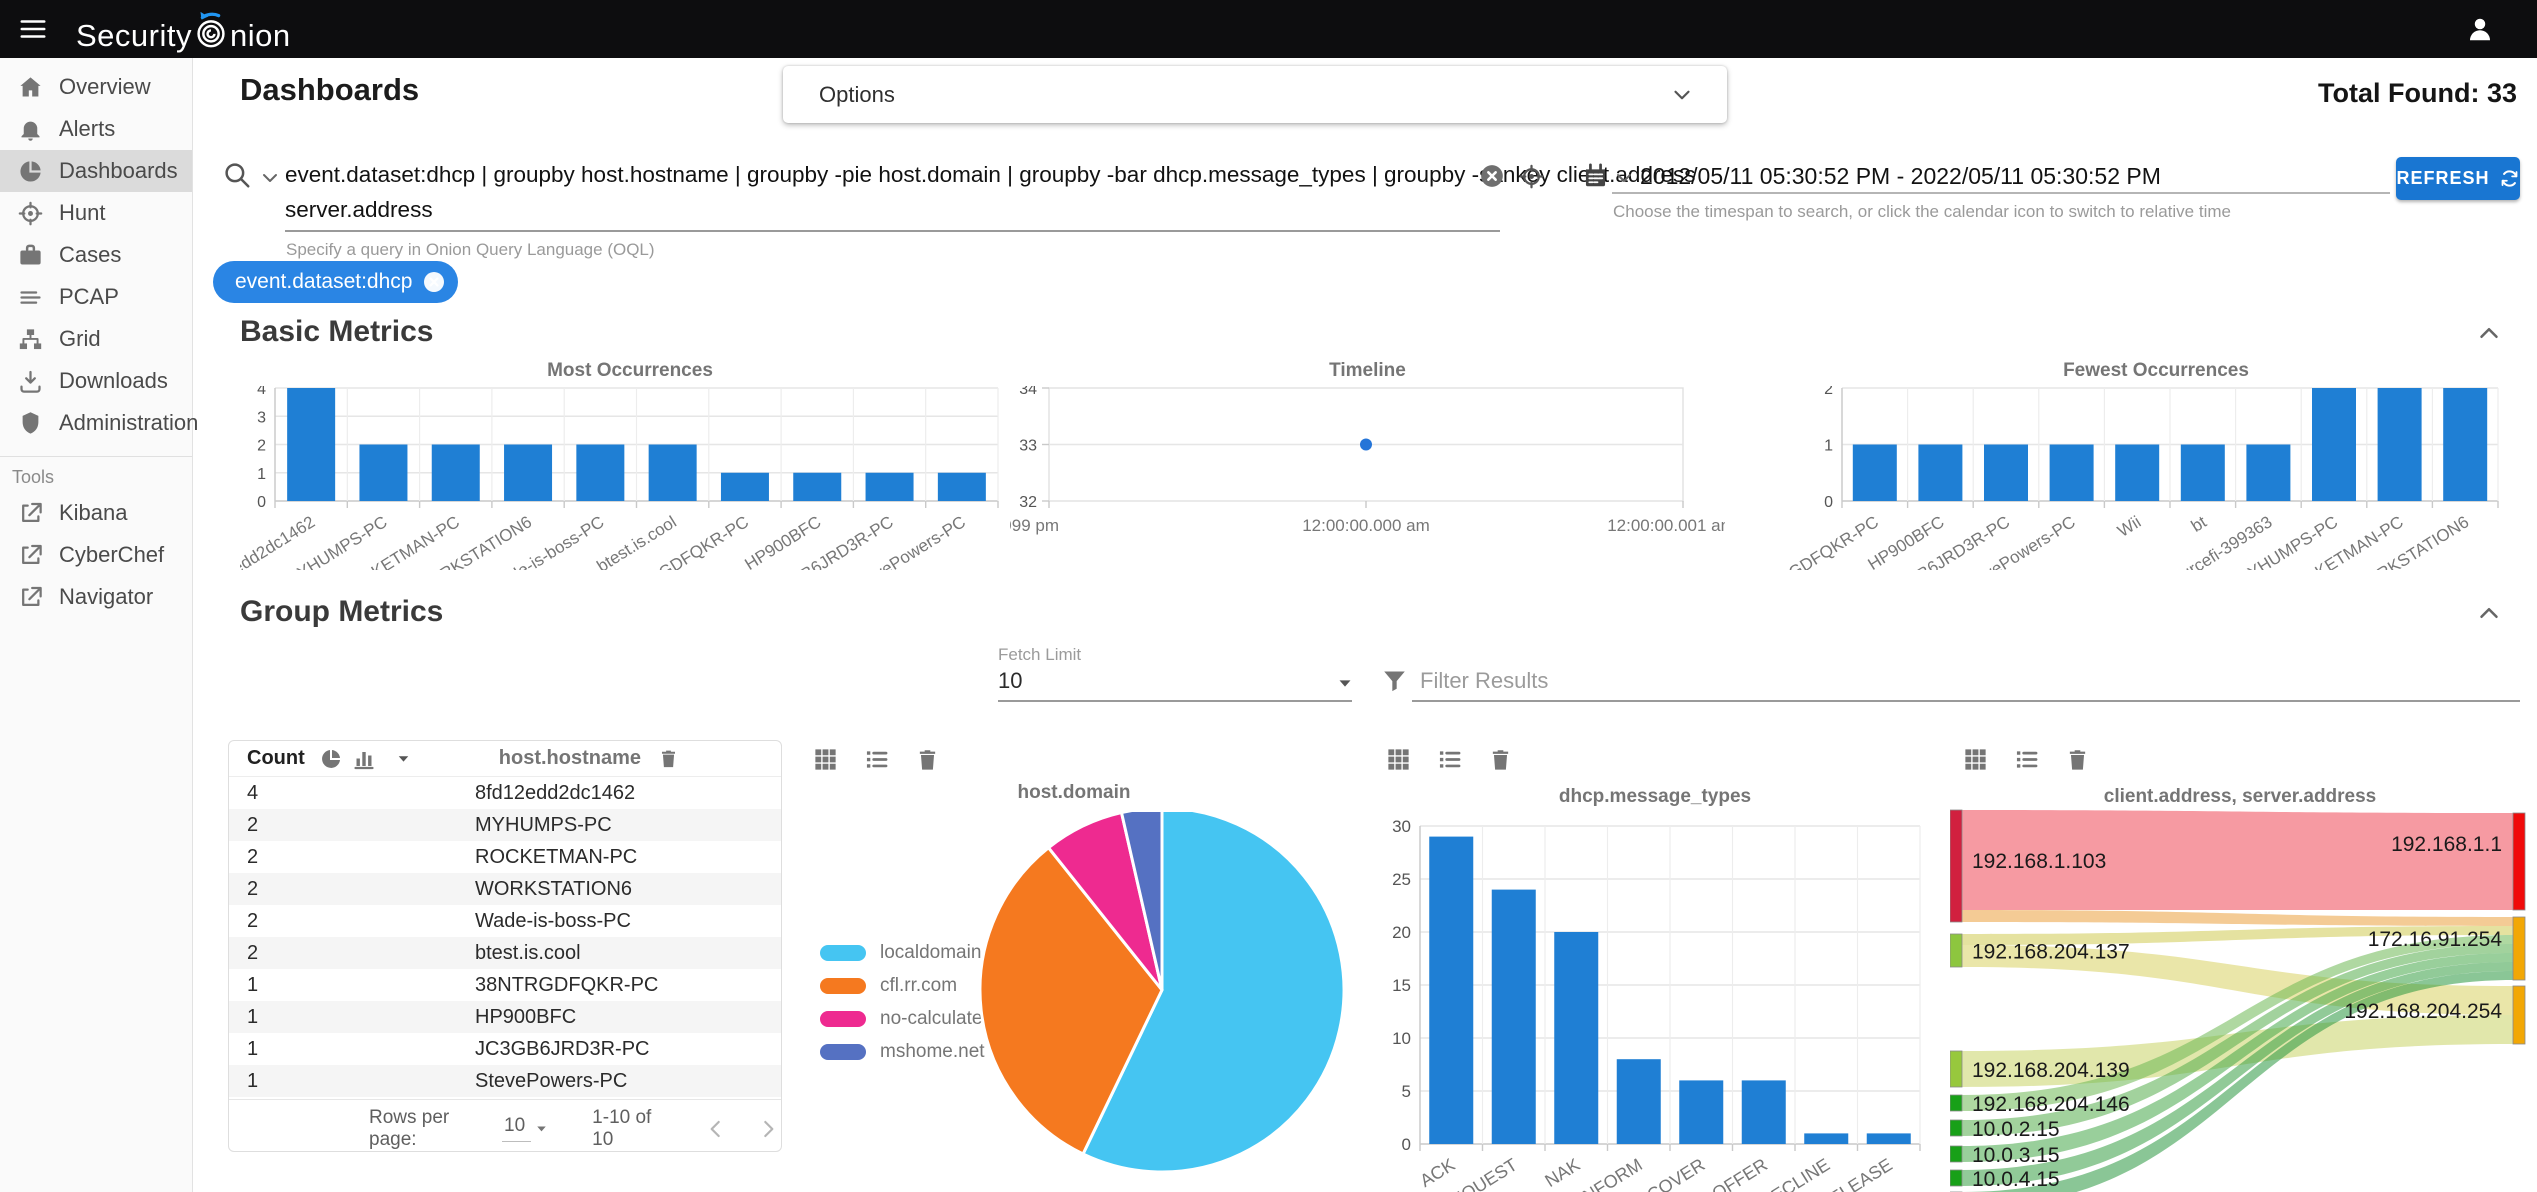 The width and height of the screenshot is (2537, 1192). I want to click on sidebar-item-grid: Grid, so click(96, 339).